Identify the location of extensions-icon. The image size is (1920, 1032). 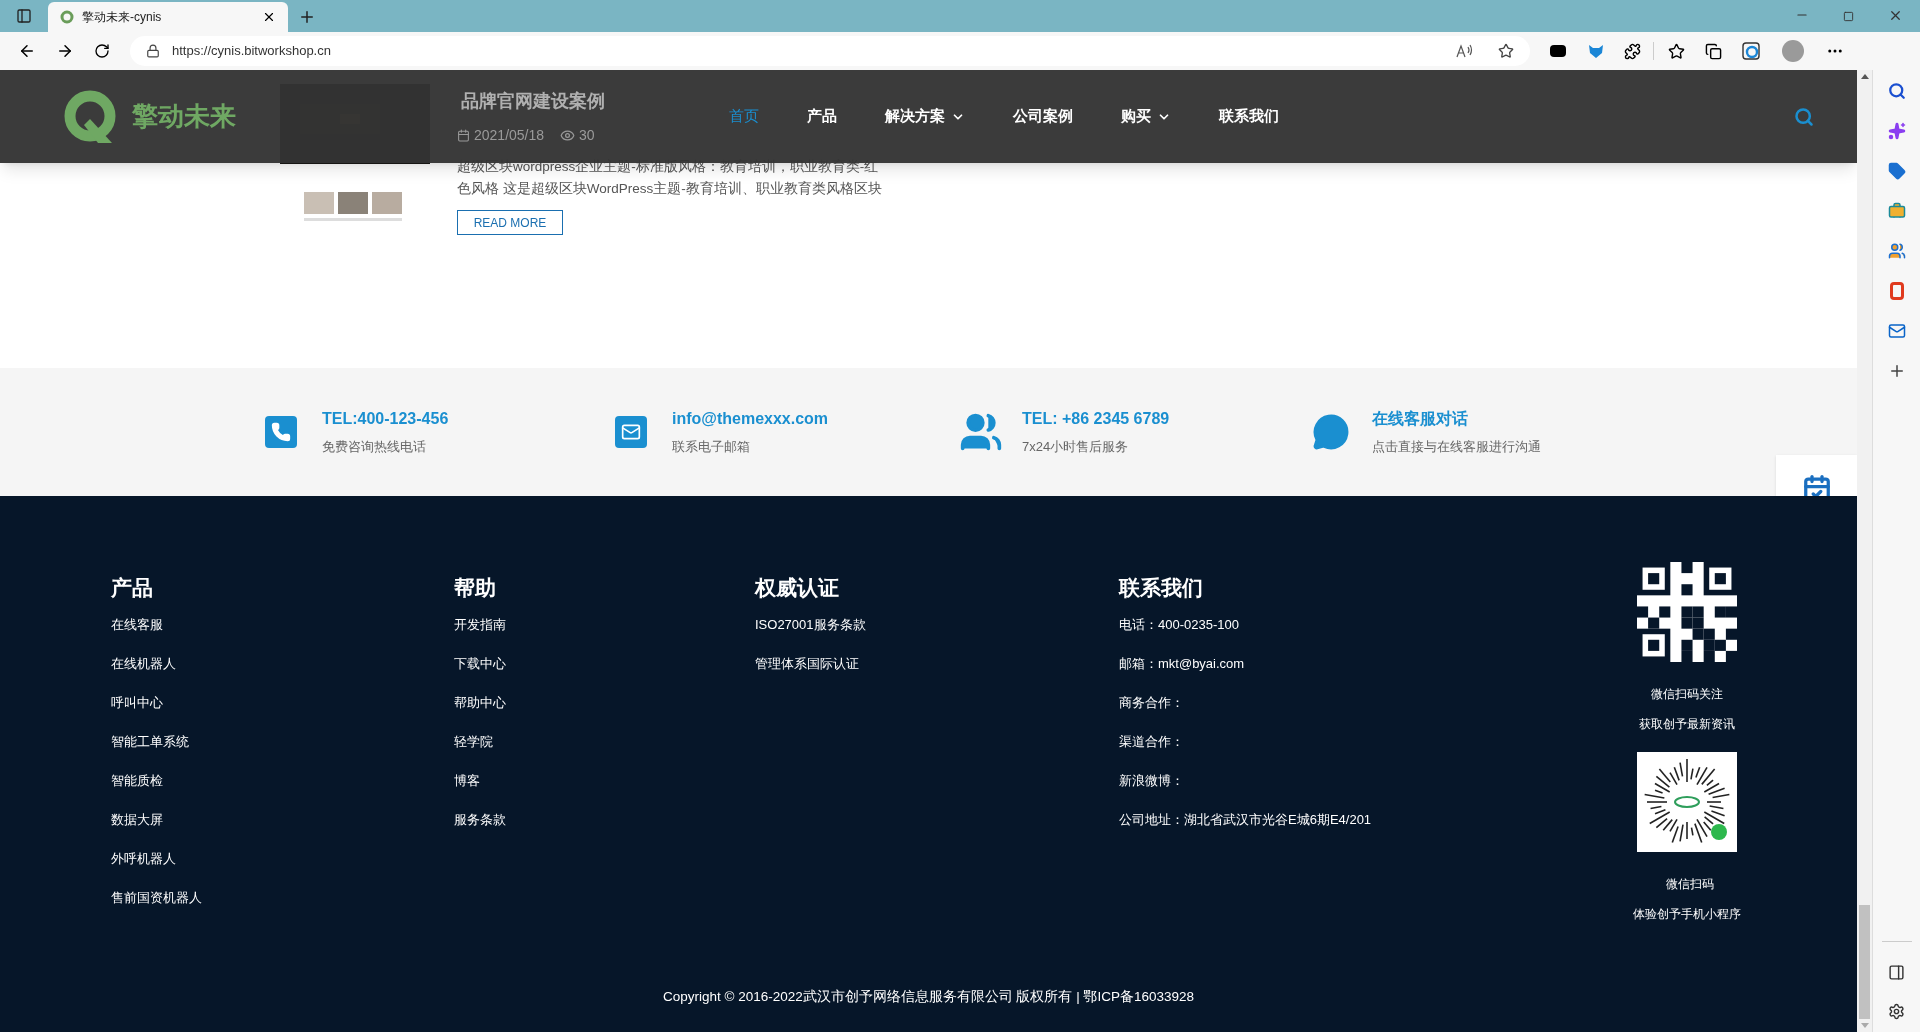
(1632, 51).